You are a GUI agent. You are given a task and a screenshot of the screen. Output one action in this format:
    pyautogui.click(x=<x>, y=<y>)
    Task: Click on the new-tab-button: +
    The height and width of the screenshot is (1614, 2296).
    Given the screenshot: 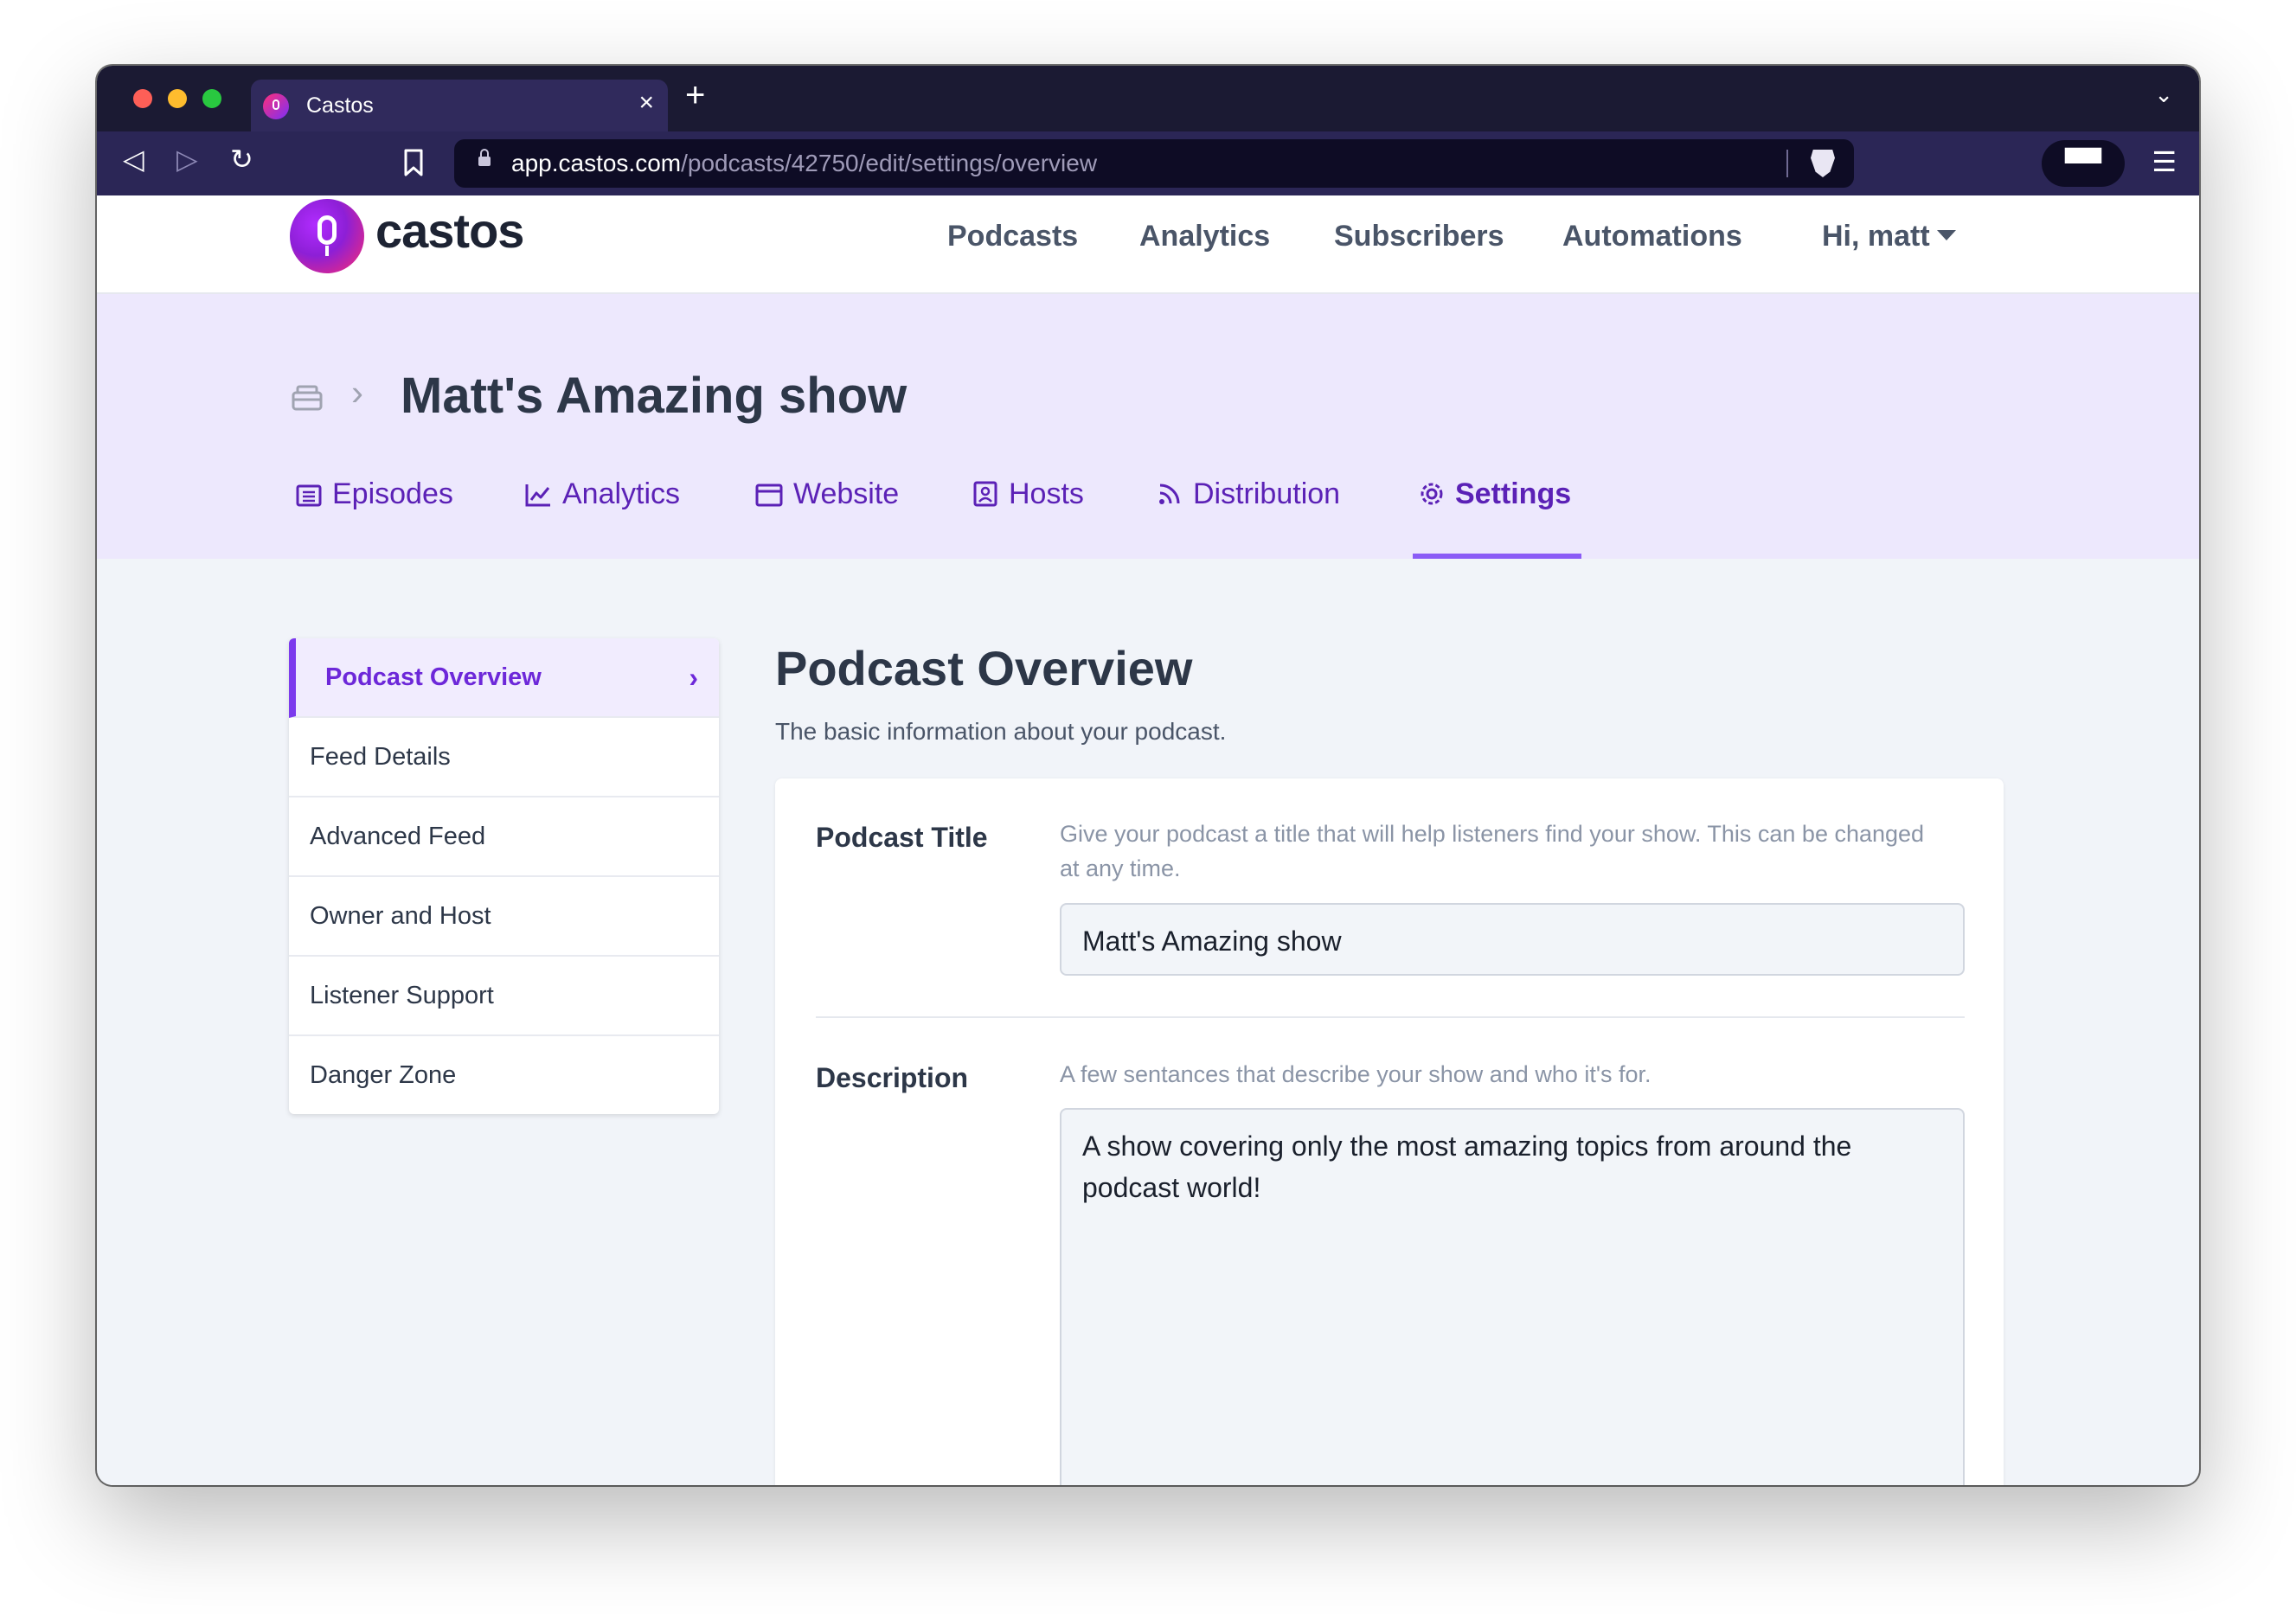 What is the action you would take?
    pyautogui.click(x=695, y=95)
    